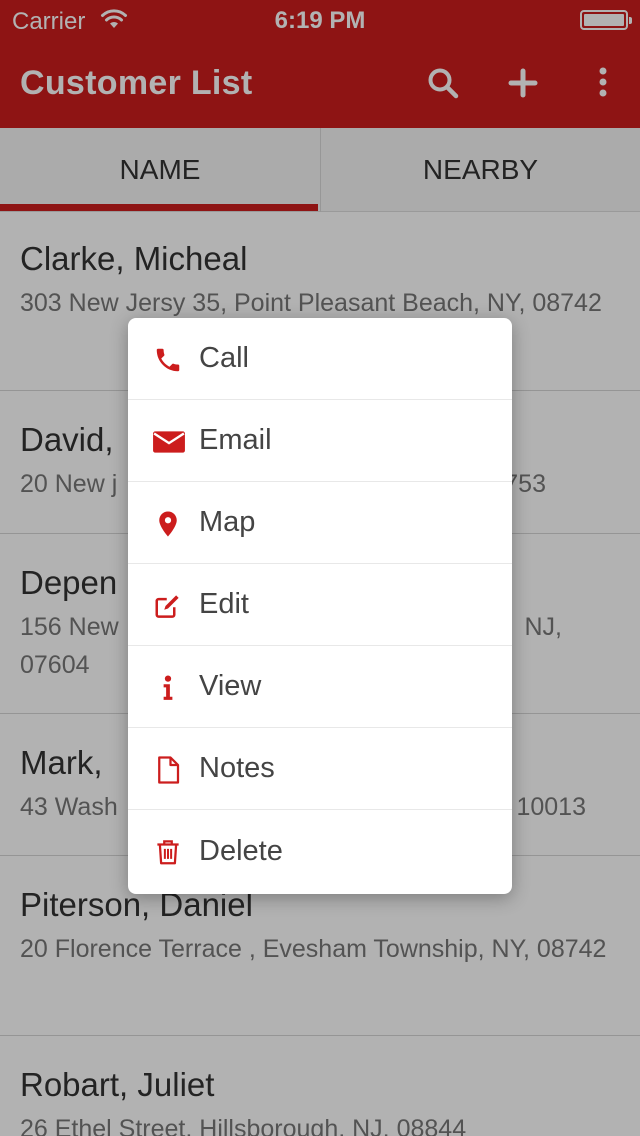 This screenshot has height=1136, width=640. Describe the element at coordinates (320, 441) in the screenshot. I see `menu-item-email: Email` at that location.